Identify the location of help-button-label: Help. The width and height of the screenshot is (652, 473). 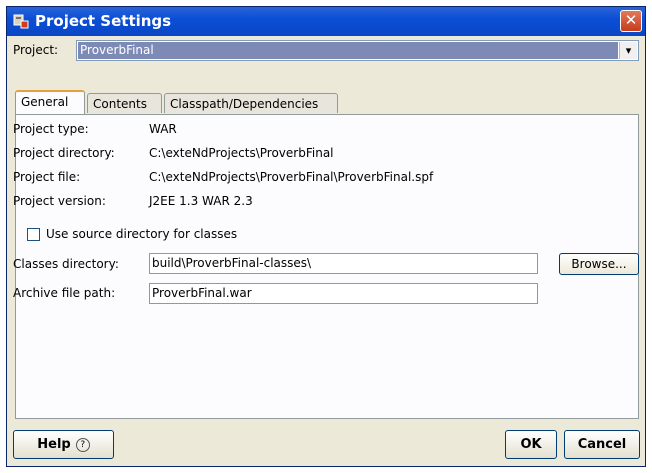
(54, 444).